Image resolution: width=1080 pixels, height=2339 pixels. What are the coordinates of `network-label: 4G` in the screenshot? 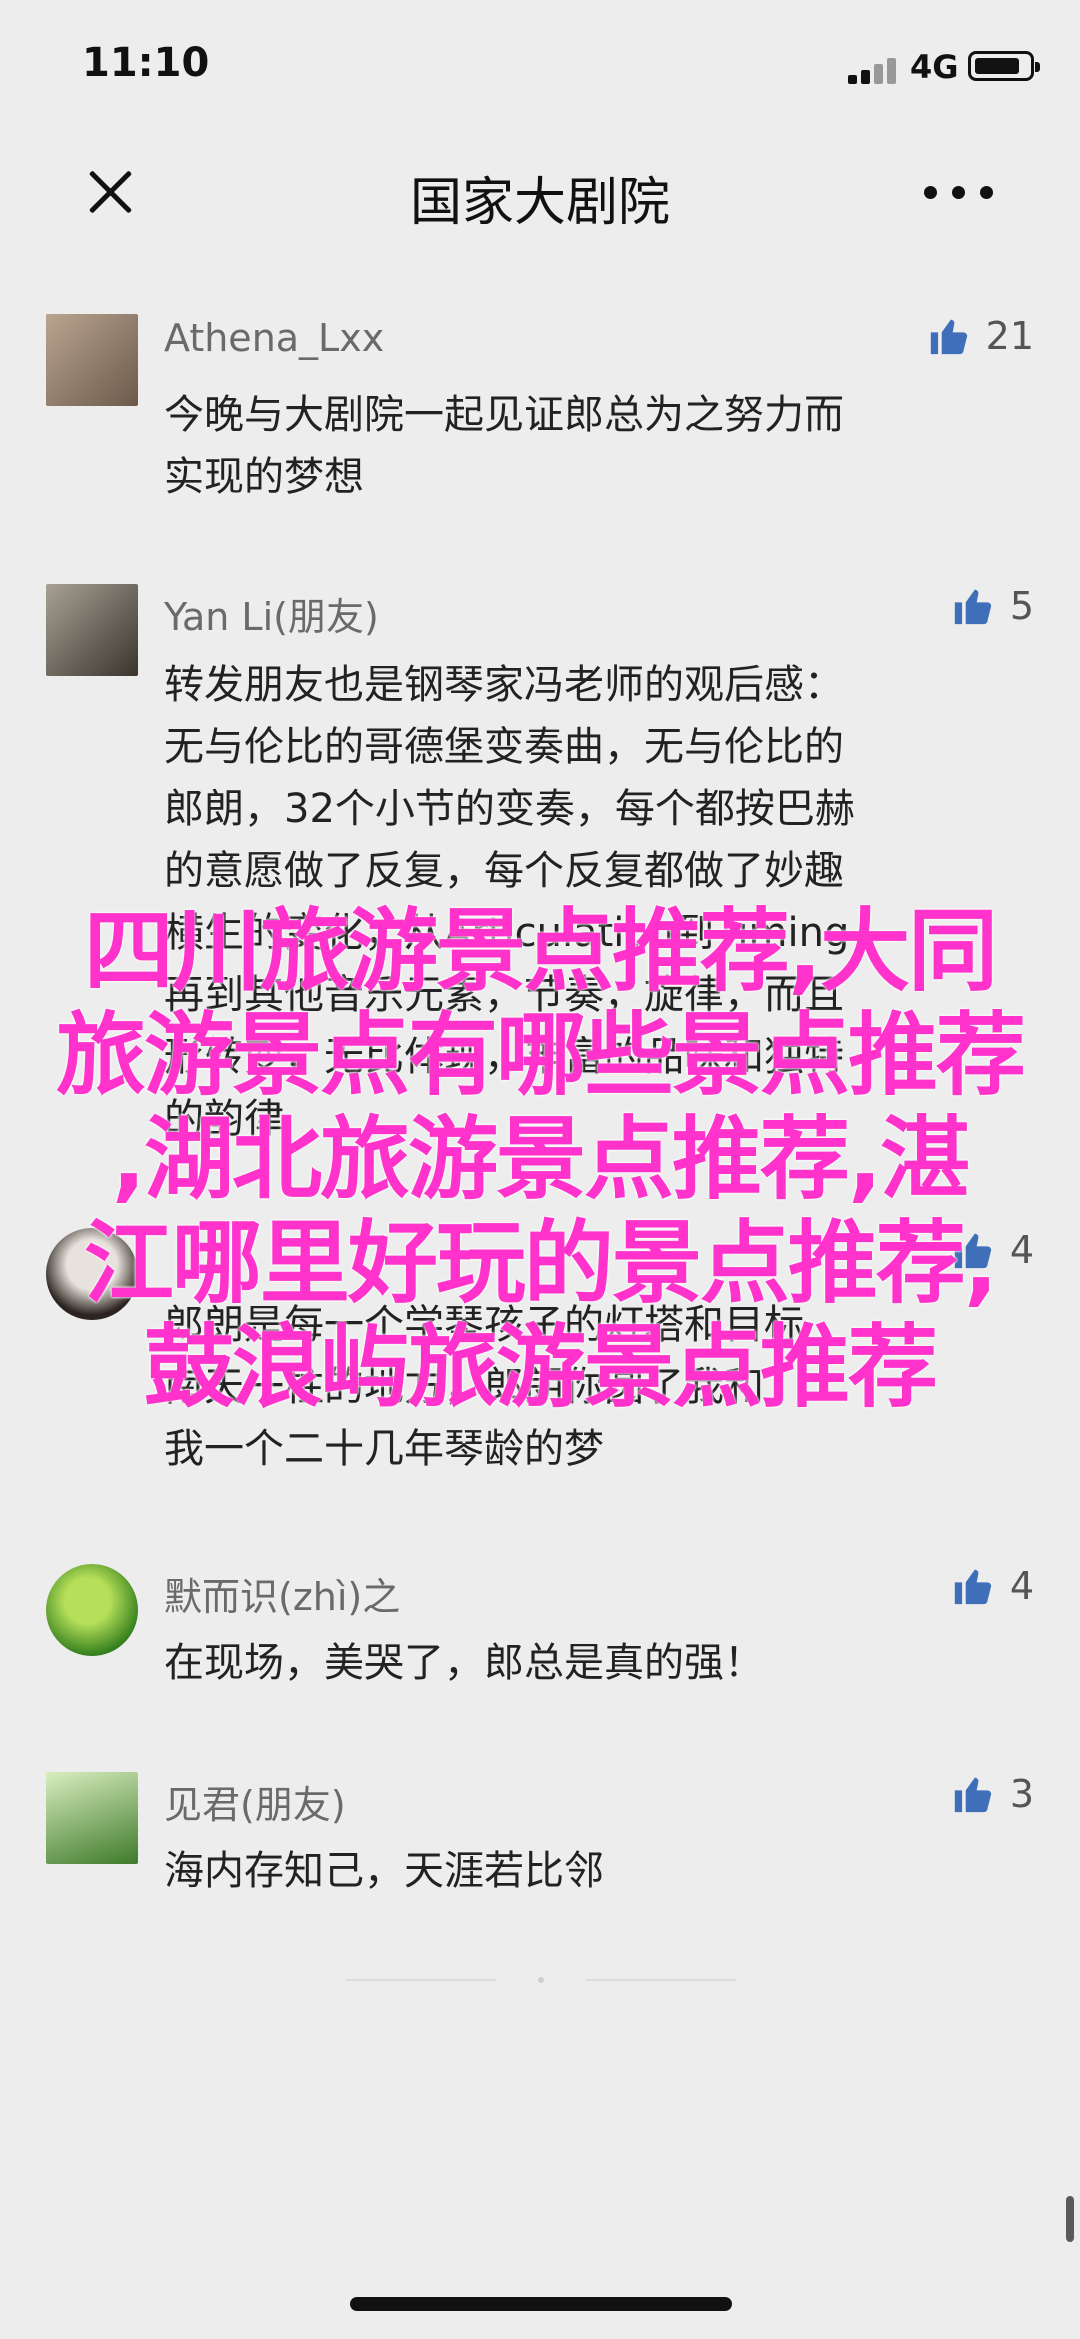 It's located at (934, 67).